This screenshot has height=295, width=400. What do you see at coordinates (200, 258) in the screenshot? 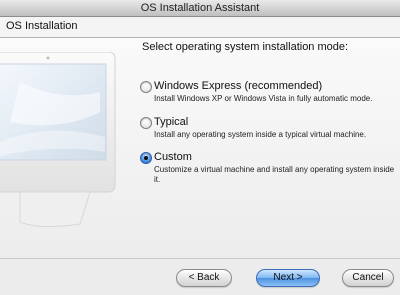
I see `button-separator` at bounding box center [200, 258].